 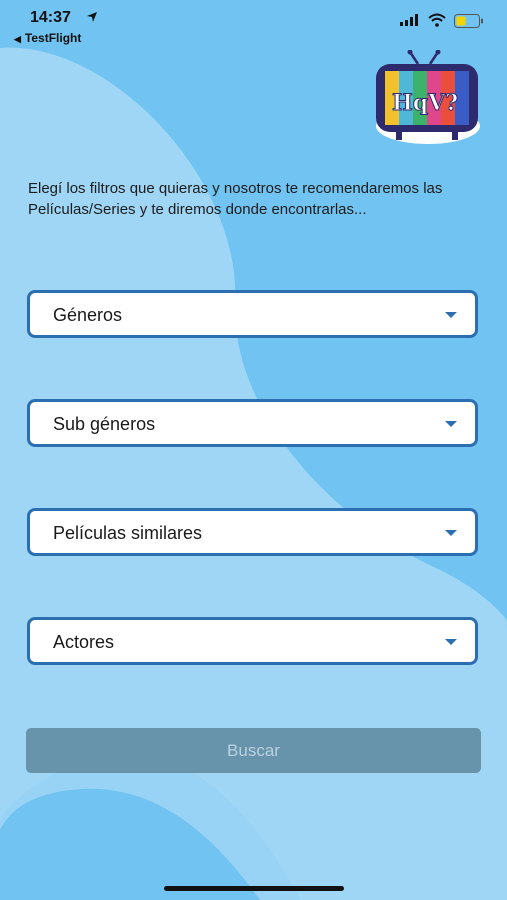 I want to click on cellular-signal-icon, so click(x=409, y=20).